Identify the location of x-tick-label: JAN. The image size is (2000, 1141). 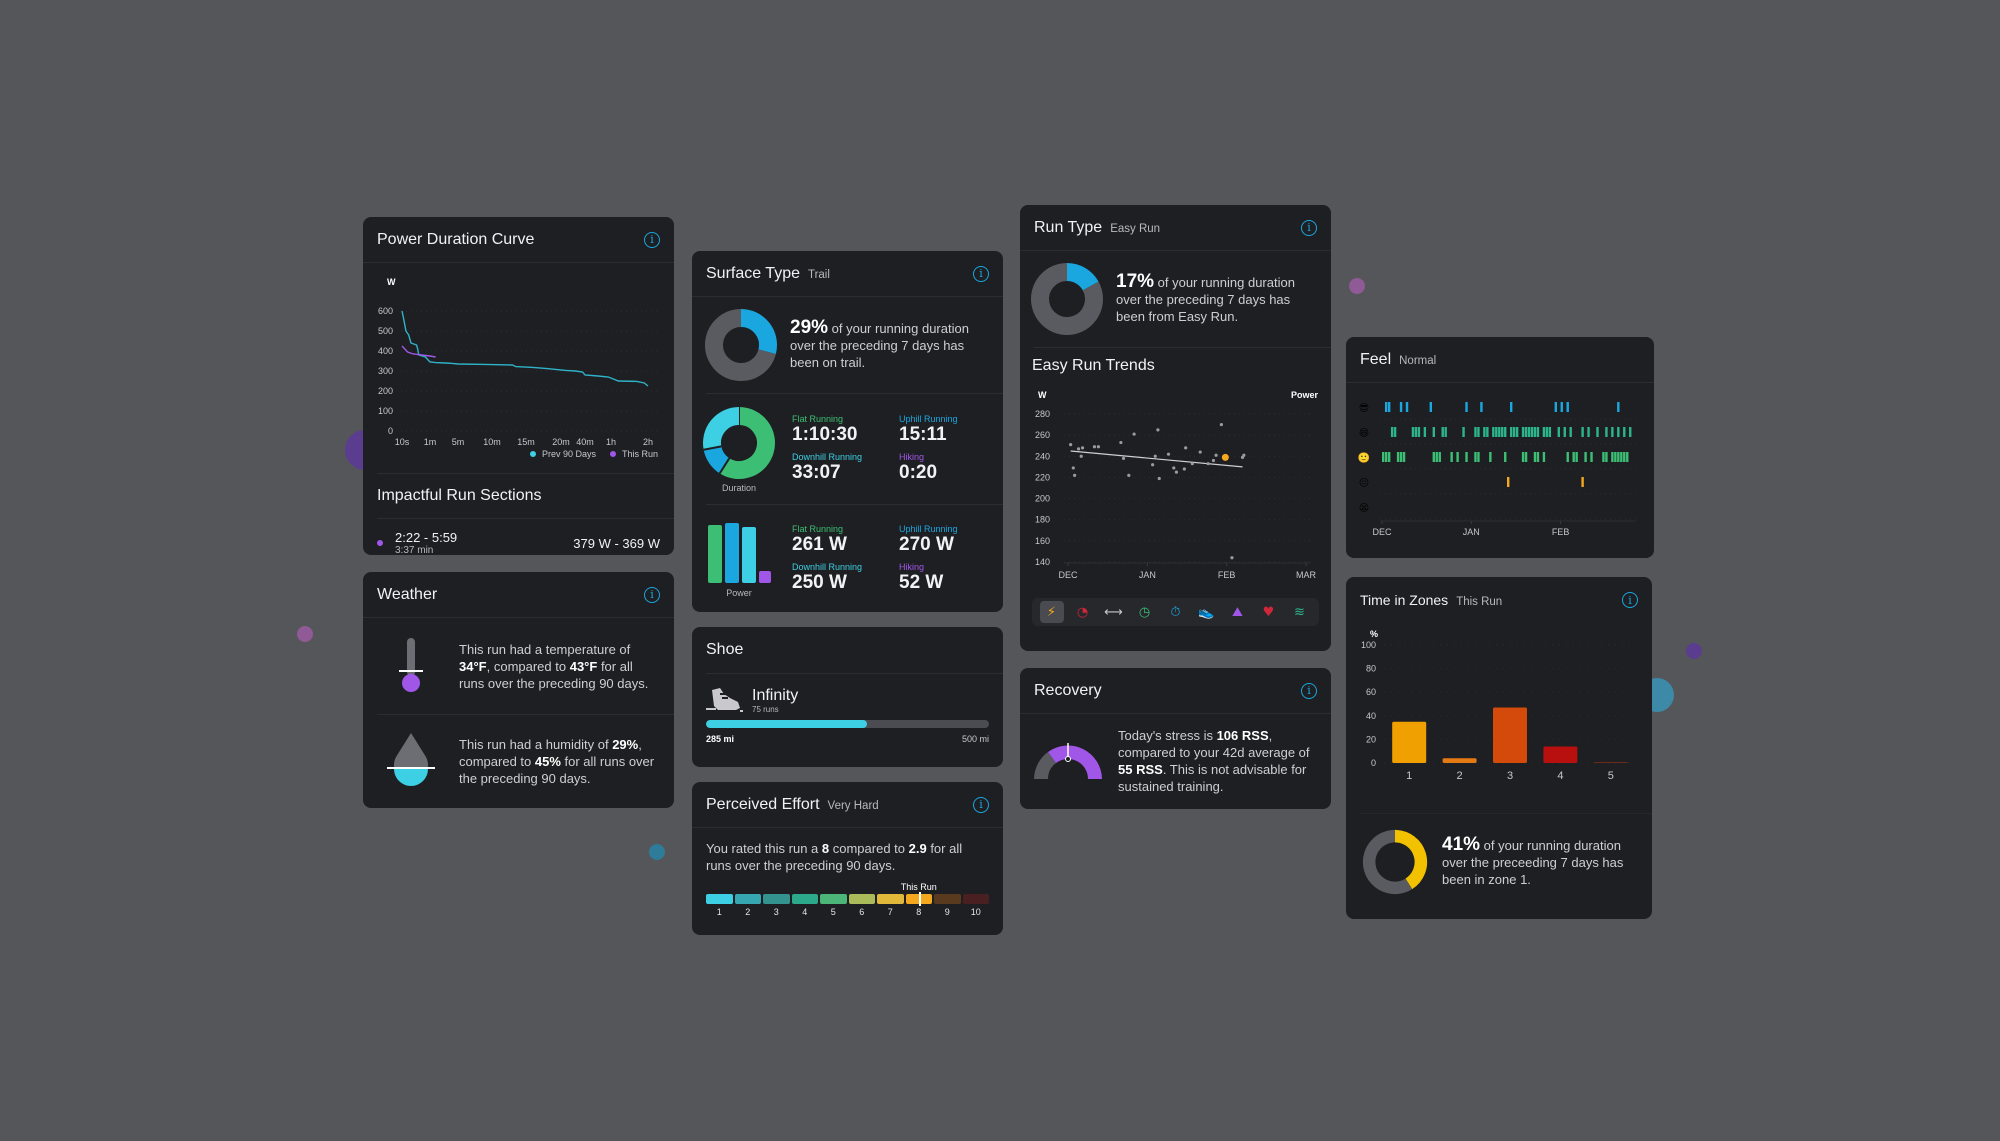
(1147, 575).